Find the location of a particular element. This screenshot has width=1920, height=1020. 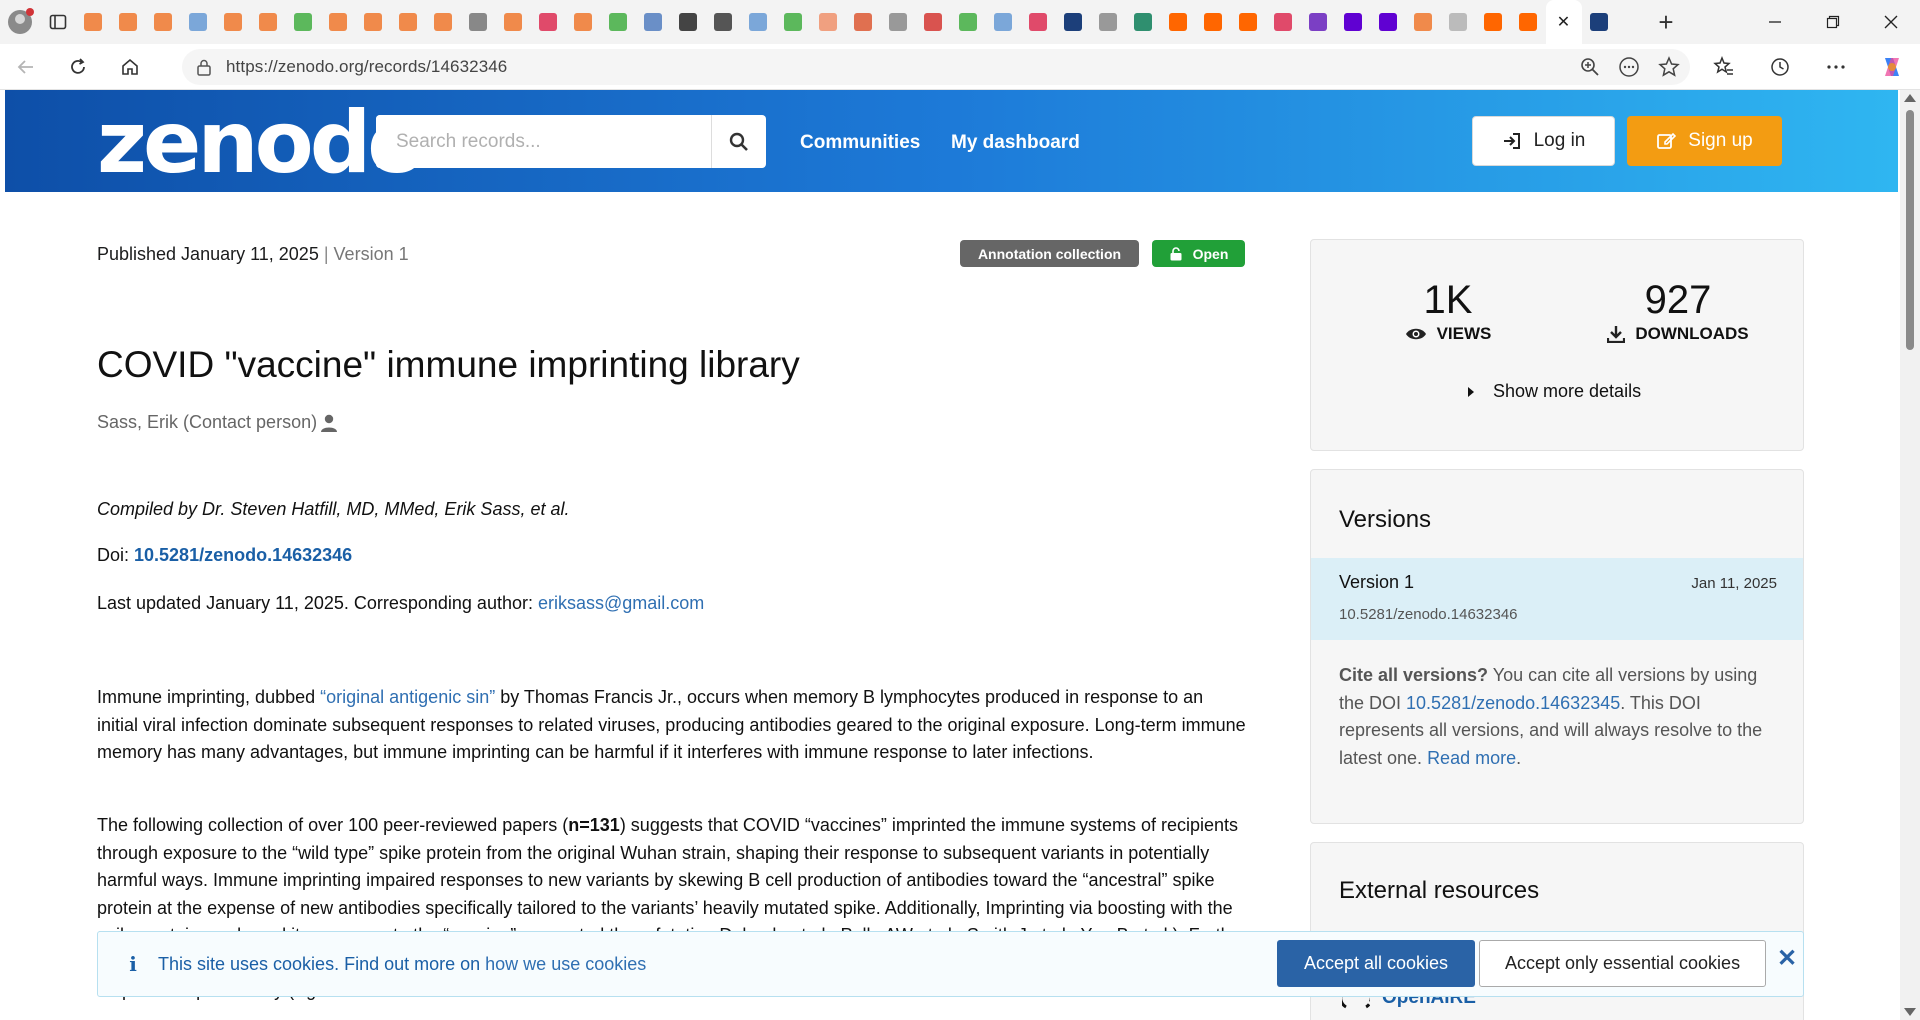

stats-panel: 1K VIEWS 927 DOWNLOADS Show more details is located at coordinates (1557, 345).